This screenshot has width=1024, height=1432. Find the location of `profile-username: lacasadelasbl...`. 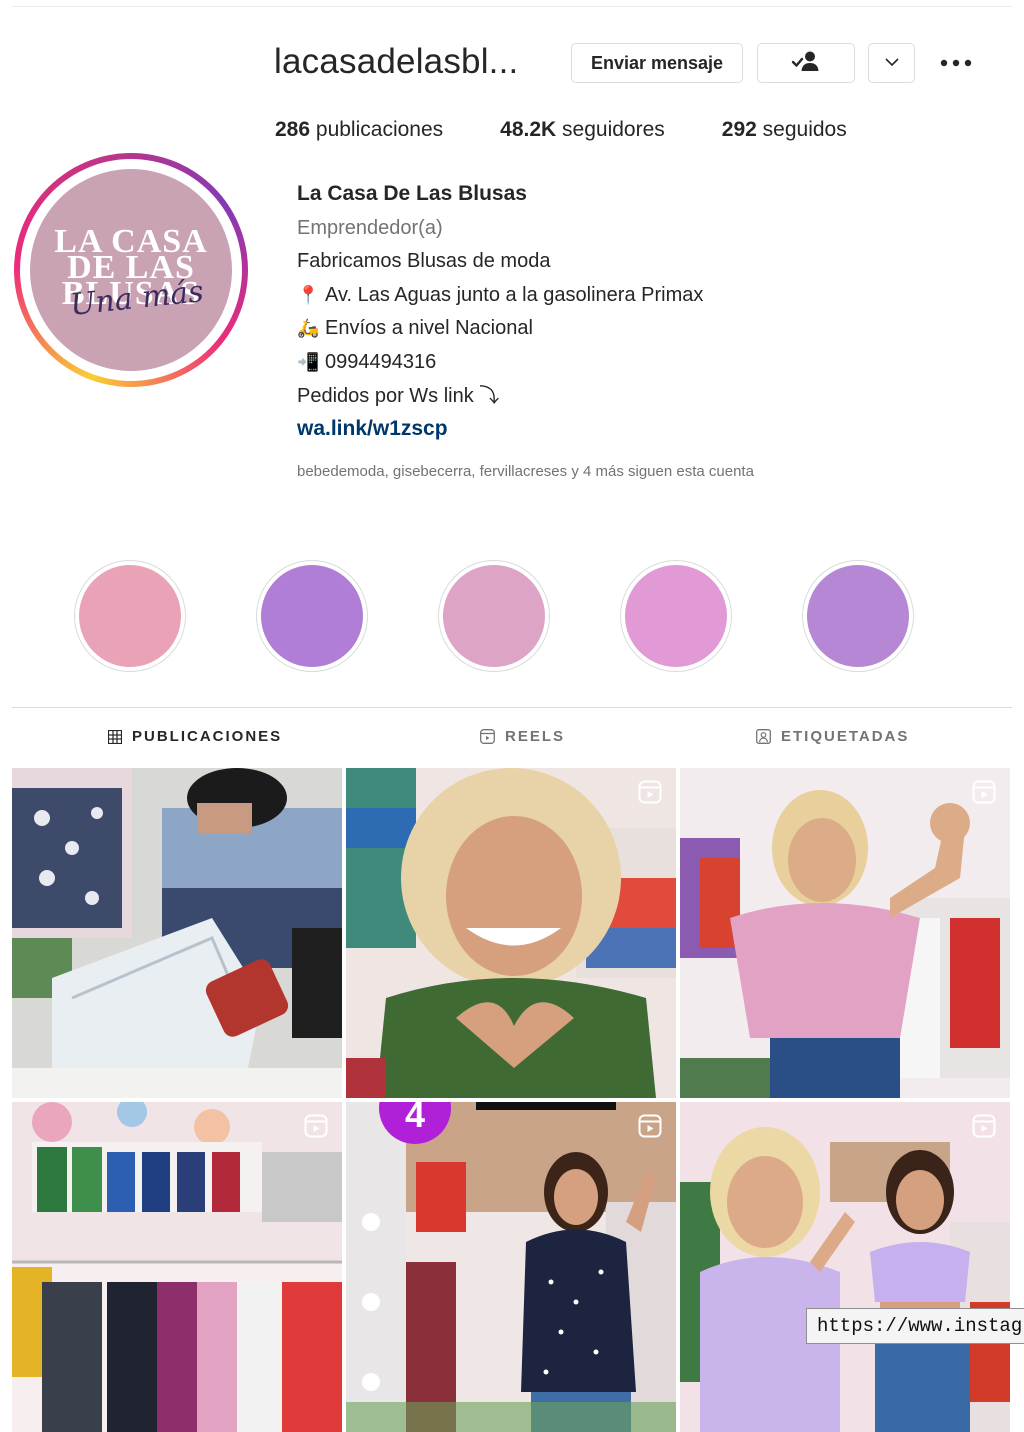

profile-username: lacasadelasbl... is located at coordinates (396, 61).